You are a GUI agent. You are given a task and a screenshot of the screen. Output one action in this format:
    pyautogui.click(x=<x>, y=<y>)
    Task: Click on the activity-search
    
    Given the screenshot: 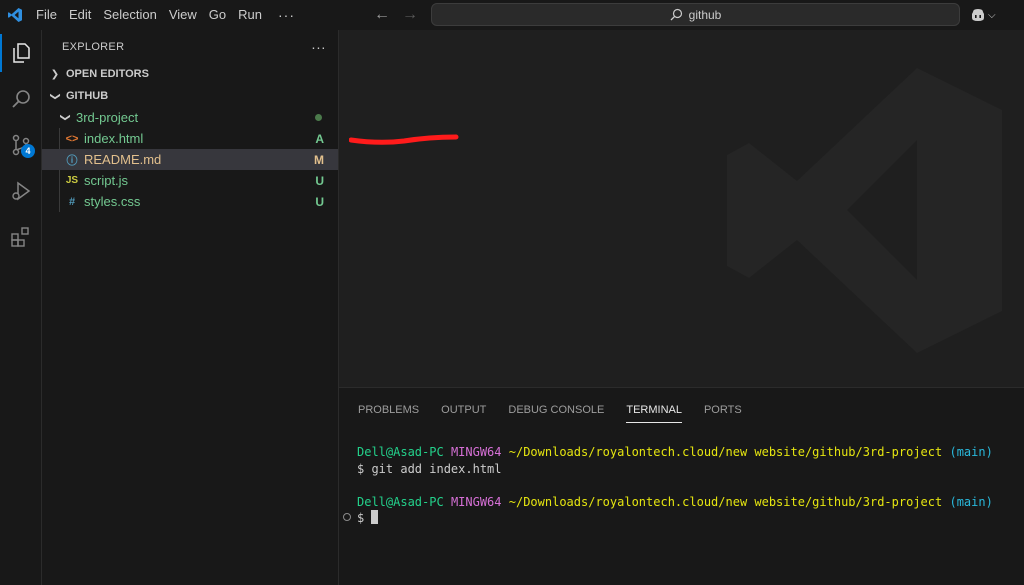 What is the action you would take?
    pyautogui.click(x=21, y=99)
    